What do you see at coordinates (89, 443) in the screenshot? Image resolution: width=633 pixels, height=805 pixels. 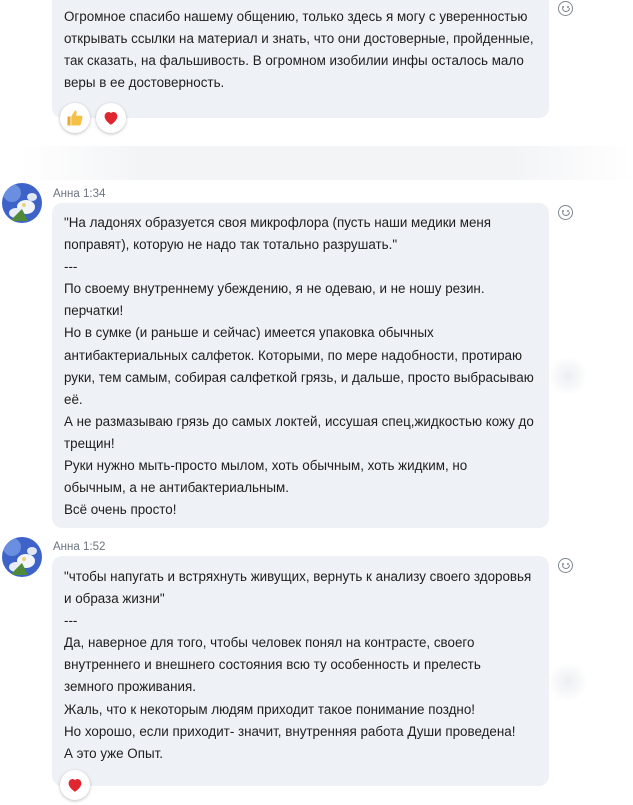 I see `message-line: трещин!` at bounding box center [89, 443].